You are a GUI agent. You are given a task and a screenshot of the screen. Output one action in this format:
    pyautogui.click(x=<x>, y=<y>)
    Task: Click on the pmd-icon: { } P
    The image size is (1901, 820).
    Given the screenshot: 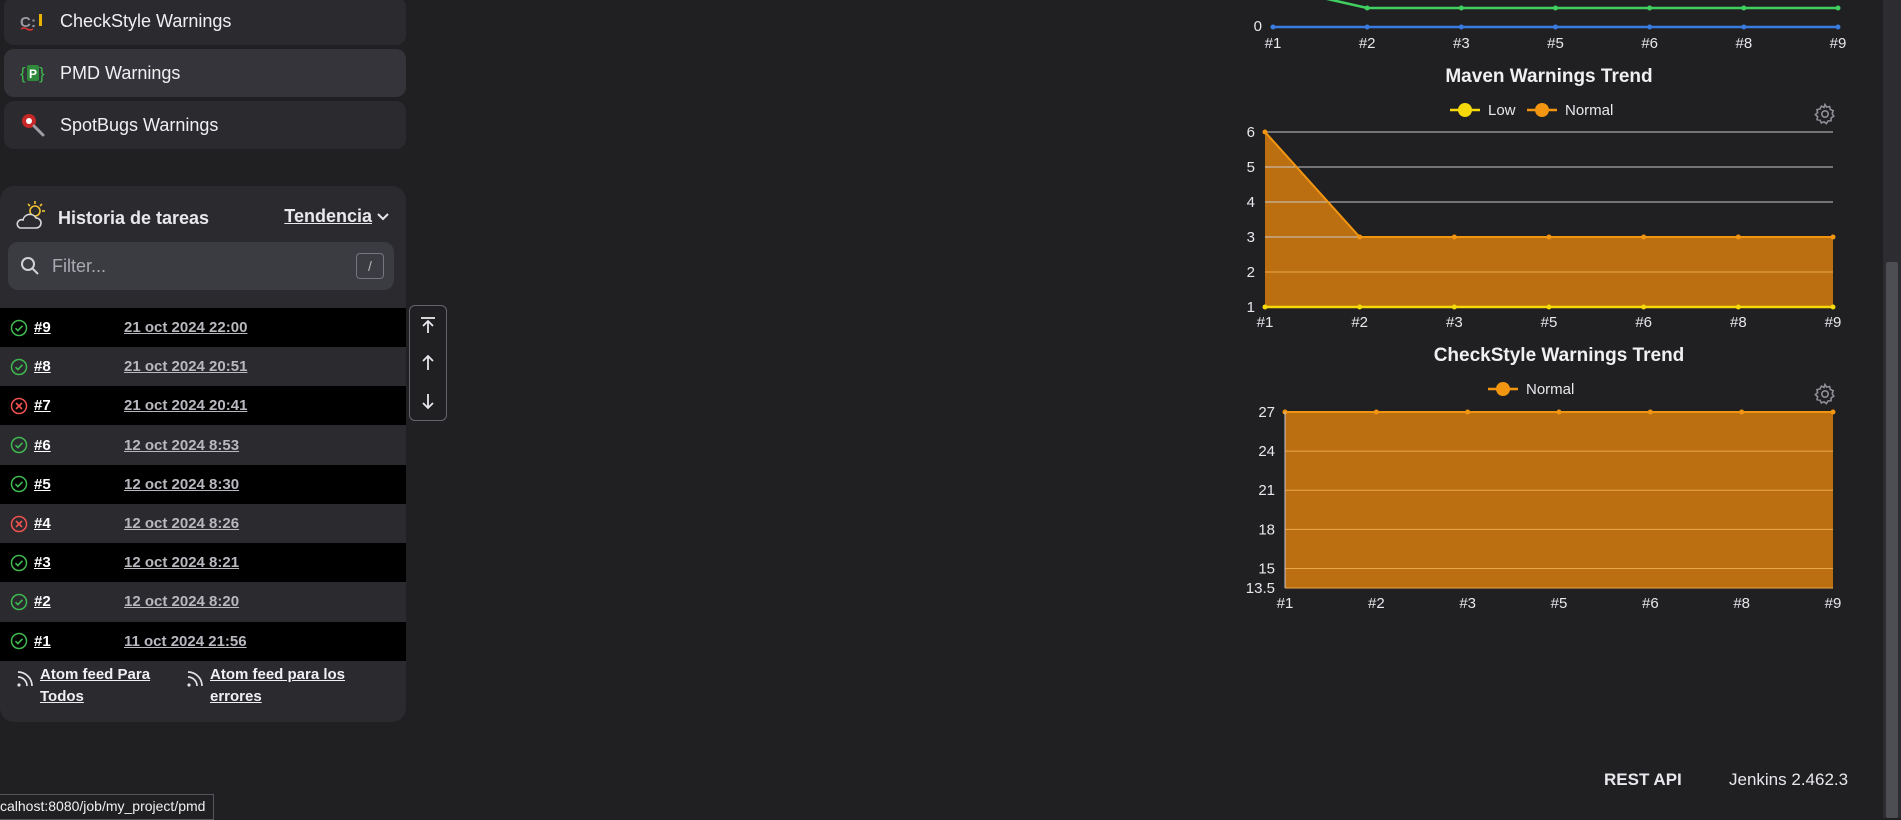 What is the action you would take?
    pyautogui.click(x=33, y=73)
    